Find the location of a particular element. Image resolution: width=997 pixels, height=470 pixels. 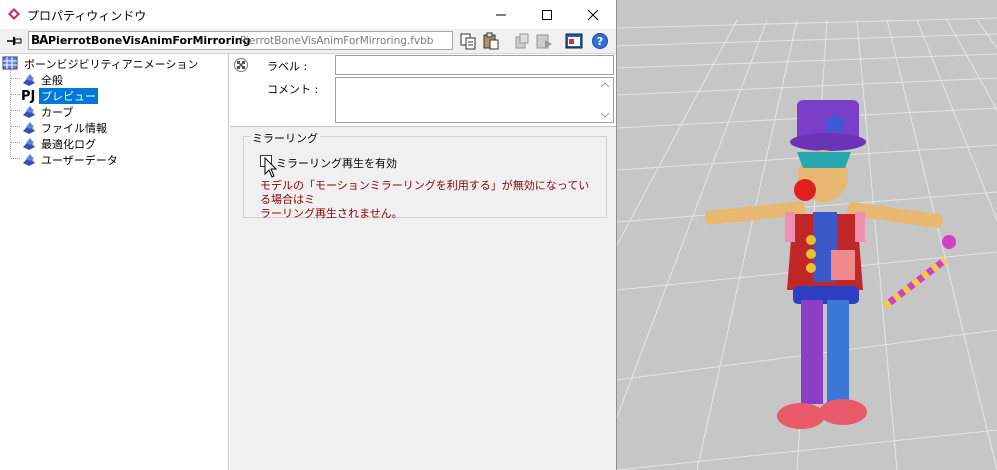

tree-item-optimize-log: 最適化ログ is located at coordinates (121, 143).